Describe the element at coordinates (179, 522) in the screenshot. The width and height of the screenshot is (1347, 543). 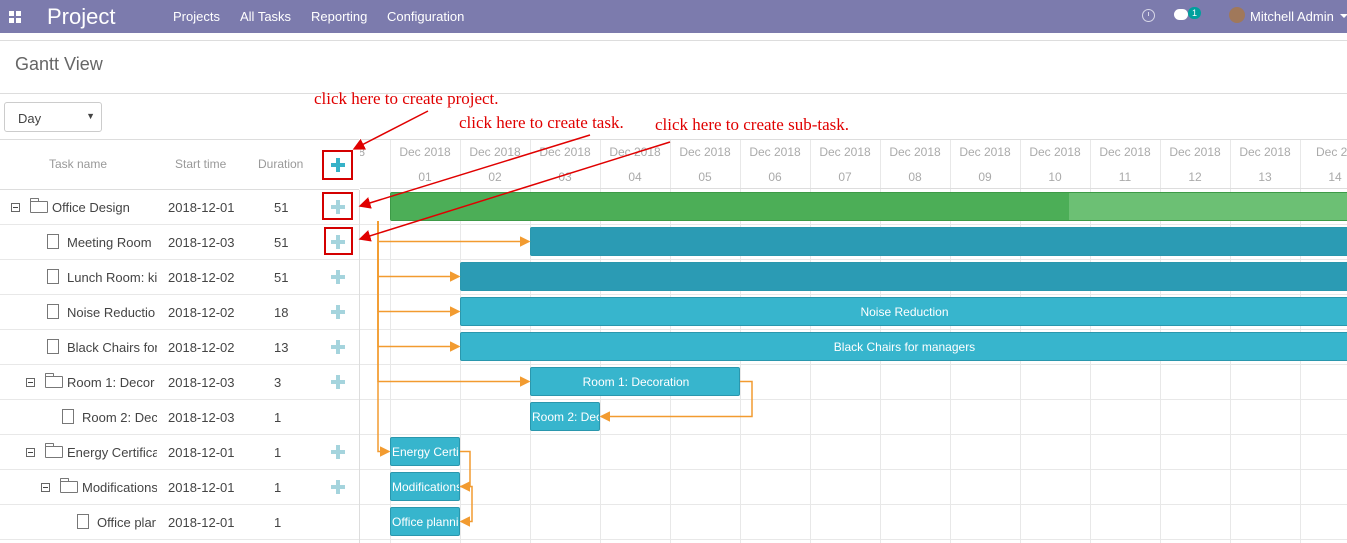
I see `task-row: Office plar 2018-12-01 1` at that location.